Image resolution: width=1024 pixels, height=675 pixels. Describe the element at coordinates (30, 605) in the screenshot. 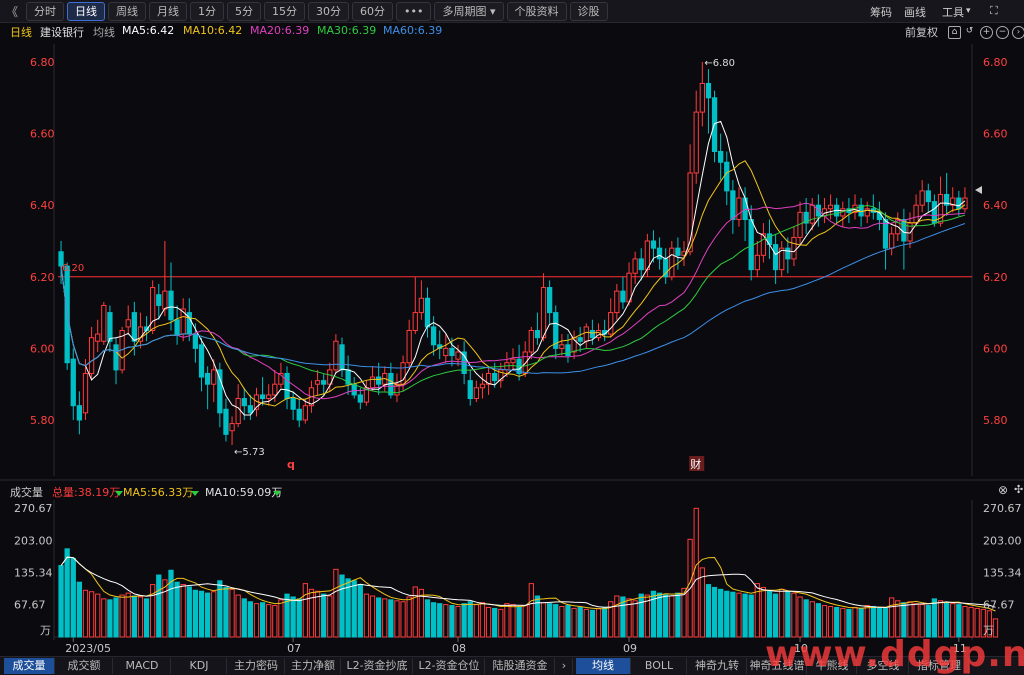

I see `volume-tick-left: 67.67` at that location.